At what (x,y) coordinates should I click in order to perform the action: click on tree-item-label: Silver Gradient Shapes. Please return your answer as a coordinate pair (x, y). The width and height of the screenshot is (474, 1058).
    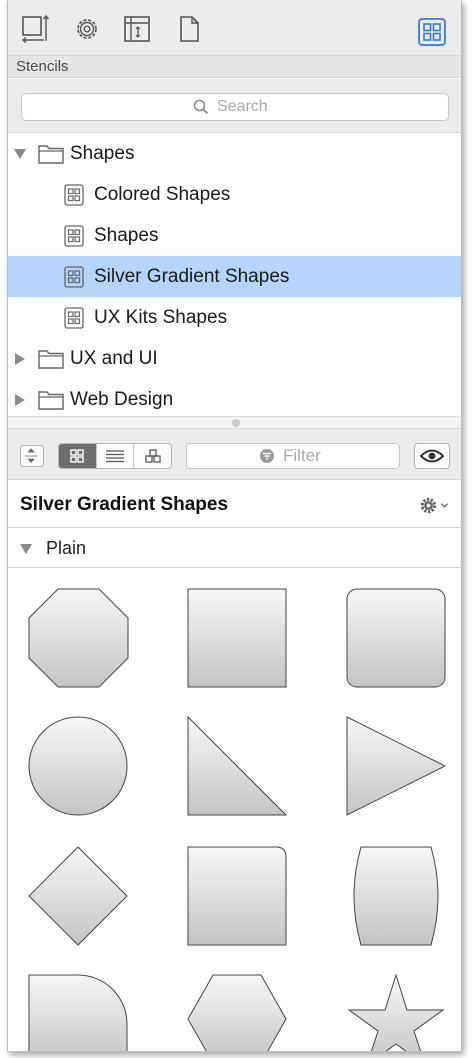
    Looking at the image, I should click on (192, 276).